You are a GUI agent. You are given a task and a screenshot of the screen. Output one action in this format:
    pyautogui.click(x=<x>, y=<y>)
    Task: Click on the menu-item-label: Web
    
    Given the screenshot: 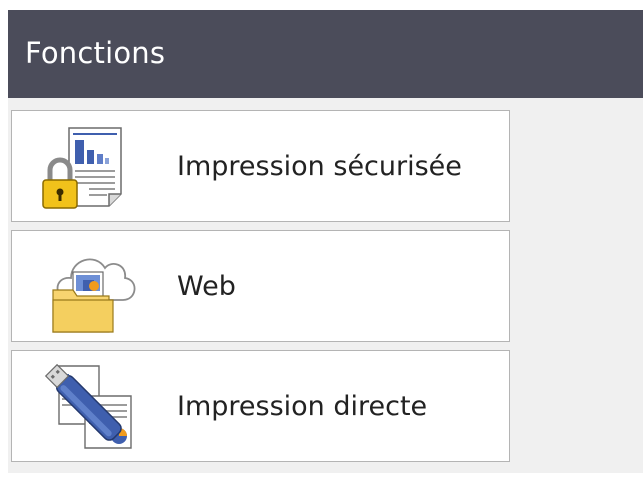 What is the action you would take?
    pyautogui.click(x=206, y=286)
    